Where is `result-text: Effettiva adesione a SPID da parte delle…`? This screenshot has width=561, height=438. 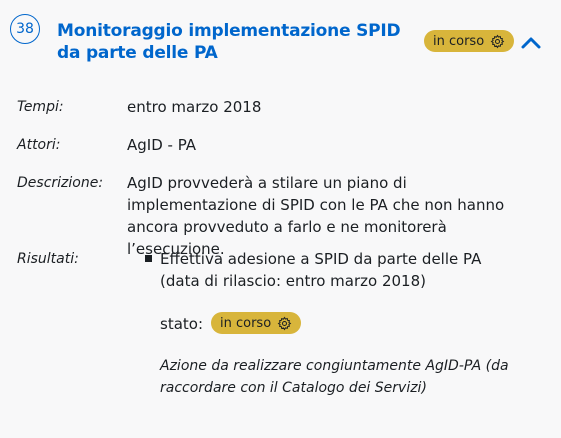
result-text: Effettiva adesione a SPID da parte delle… is located at coordinates (321, 270).